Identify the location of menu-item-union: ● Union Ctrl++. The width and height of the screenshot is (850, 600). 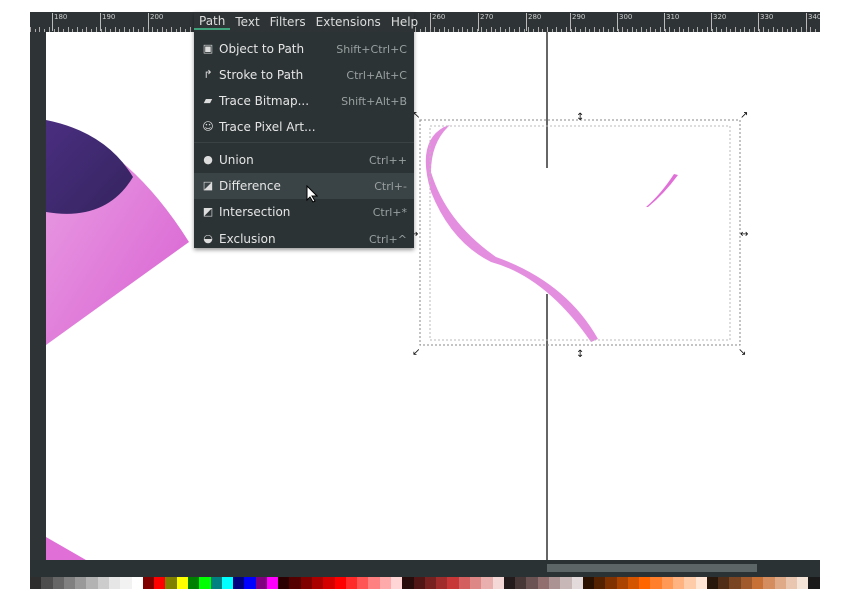
(304, 160).